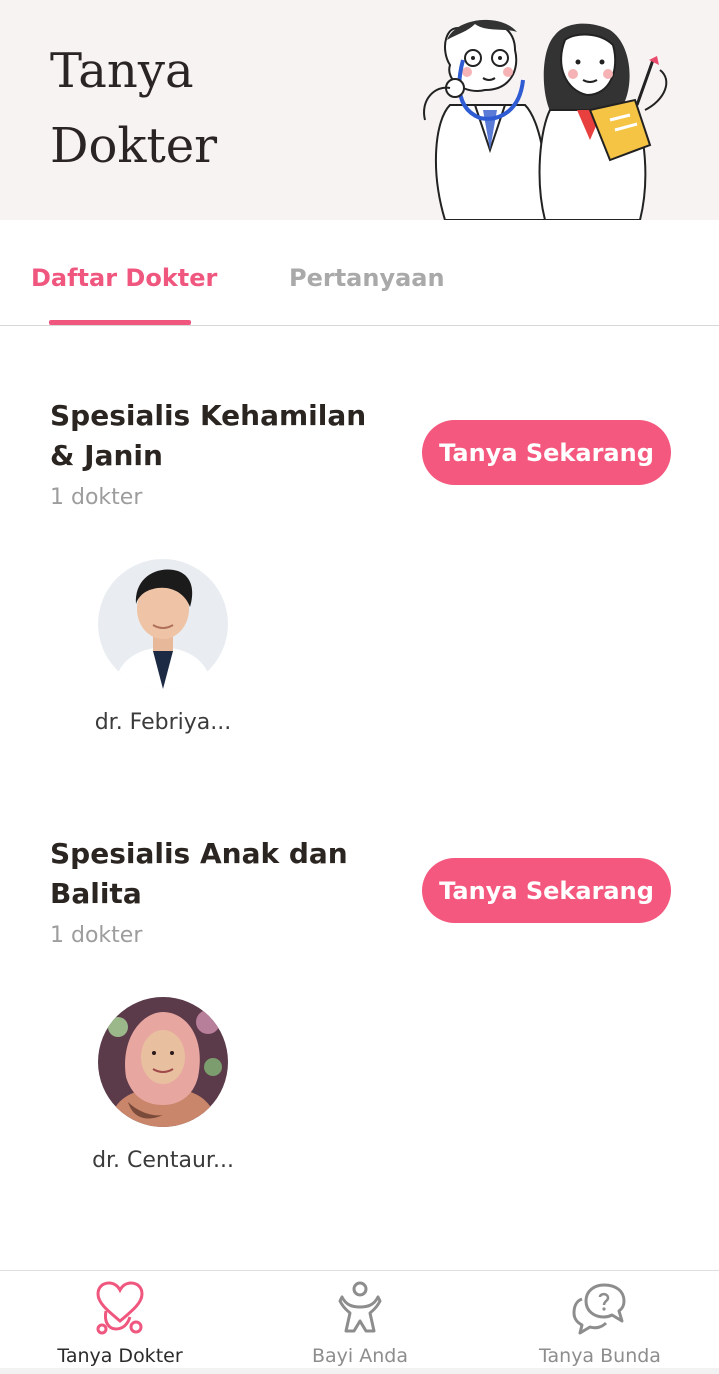  What do you see at coordinates (124, 278) in the screenshot?
I see `tab-daftar-dokter: Daftar Dokter` at bounding box center [124, 278].